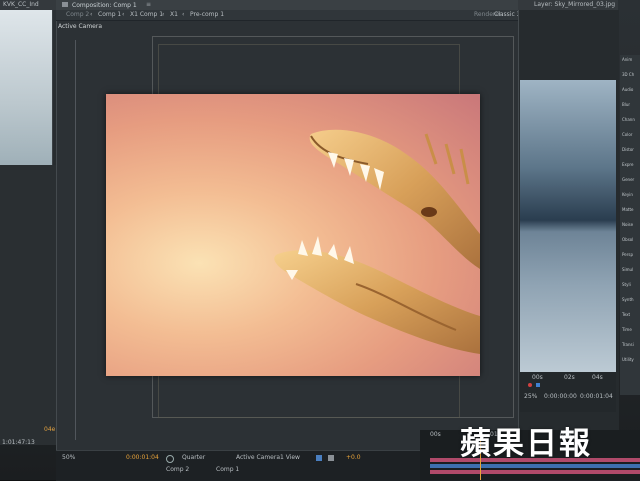  Describe the element at coordinates (170, 459) in the screenshot. I see `snapshot-icon` at that location.